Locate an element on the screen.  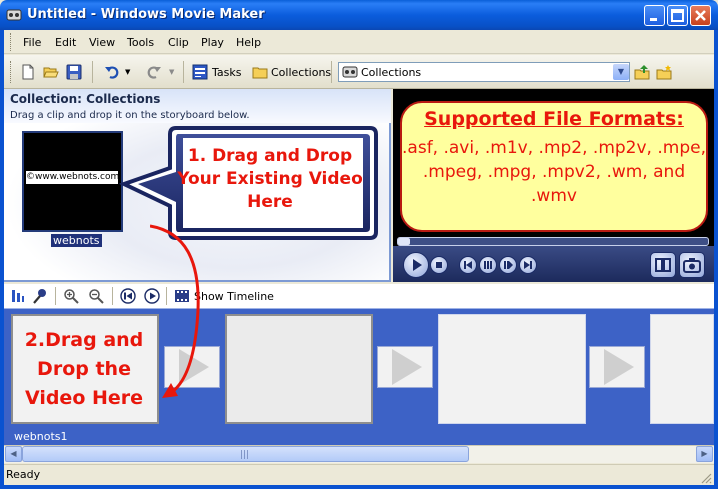
maximize-button is located at coordinates (677, 15).